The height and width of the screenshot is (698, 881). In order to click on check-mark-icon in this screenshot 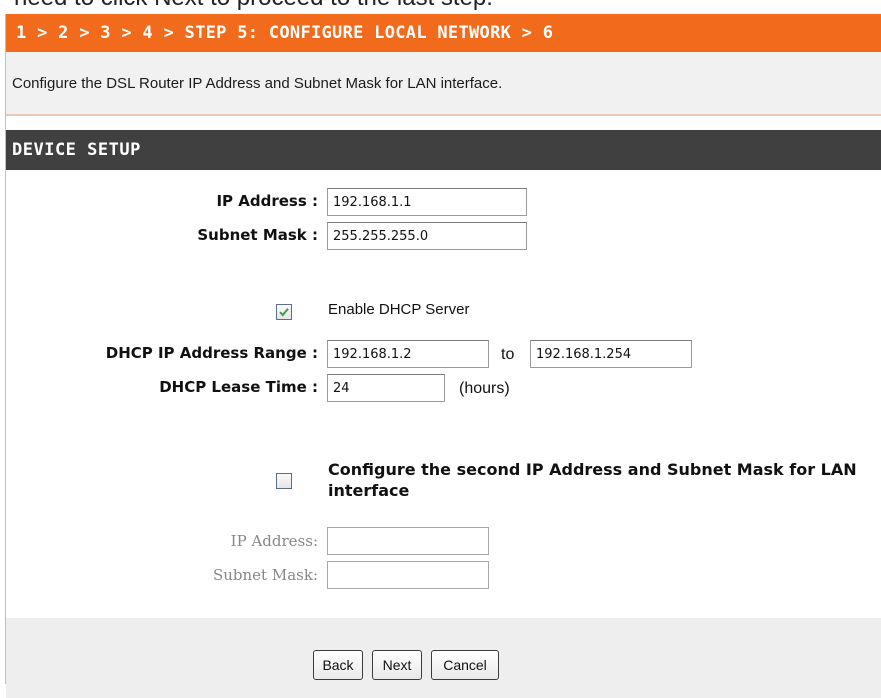, I will do `click(284, 312)`.